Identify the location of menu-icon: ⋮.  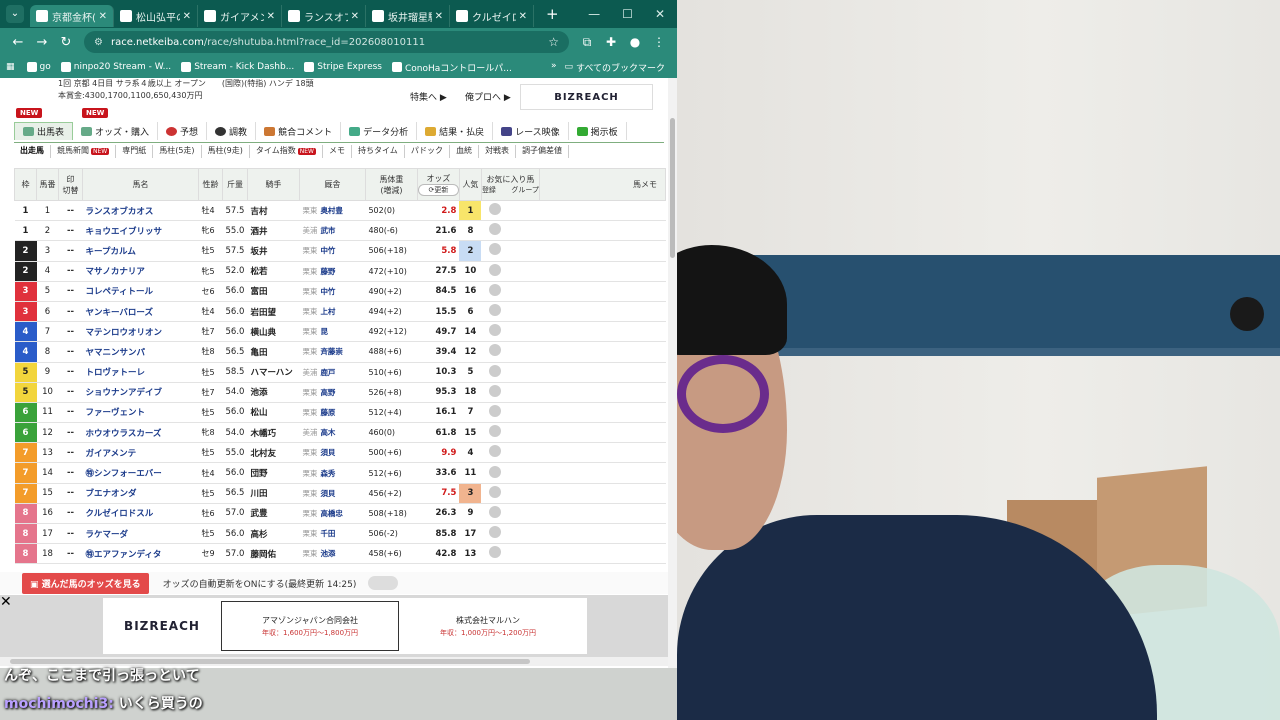
(659, 42).